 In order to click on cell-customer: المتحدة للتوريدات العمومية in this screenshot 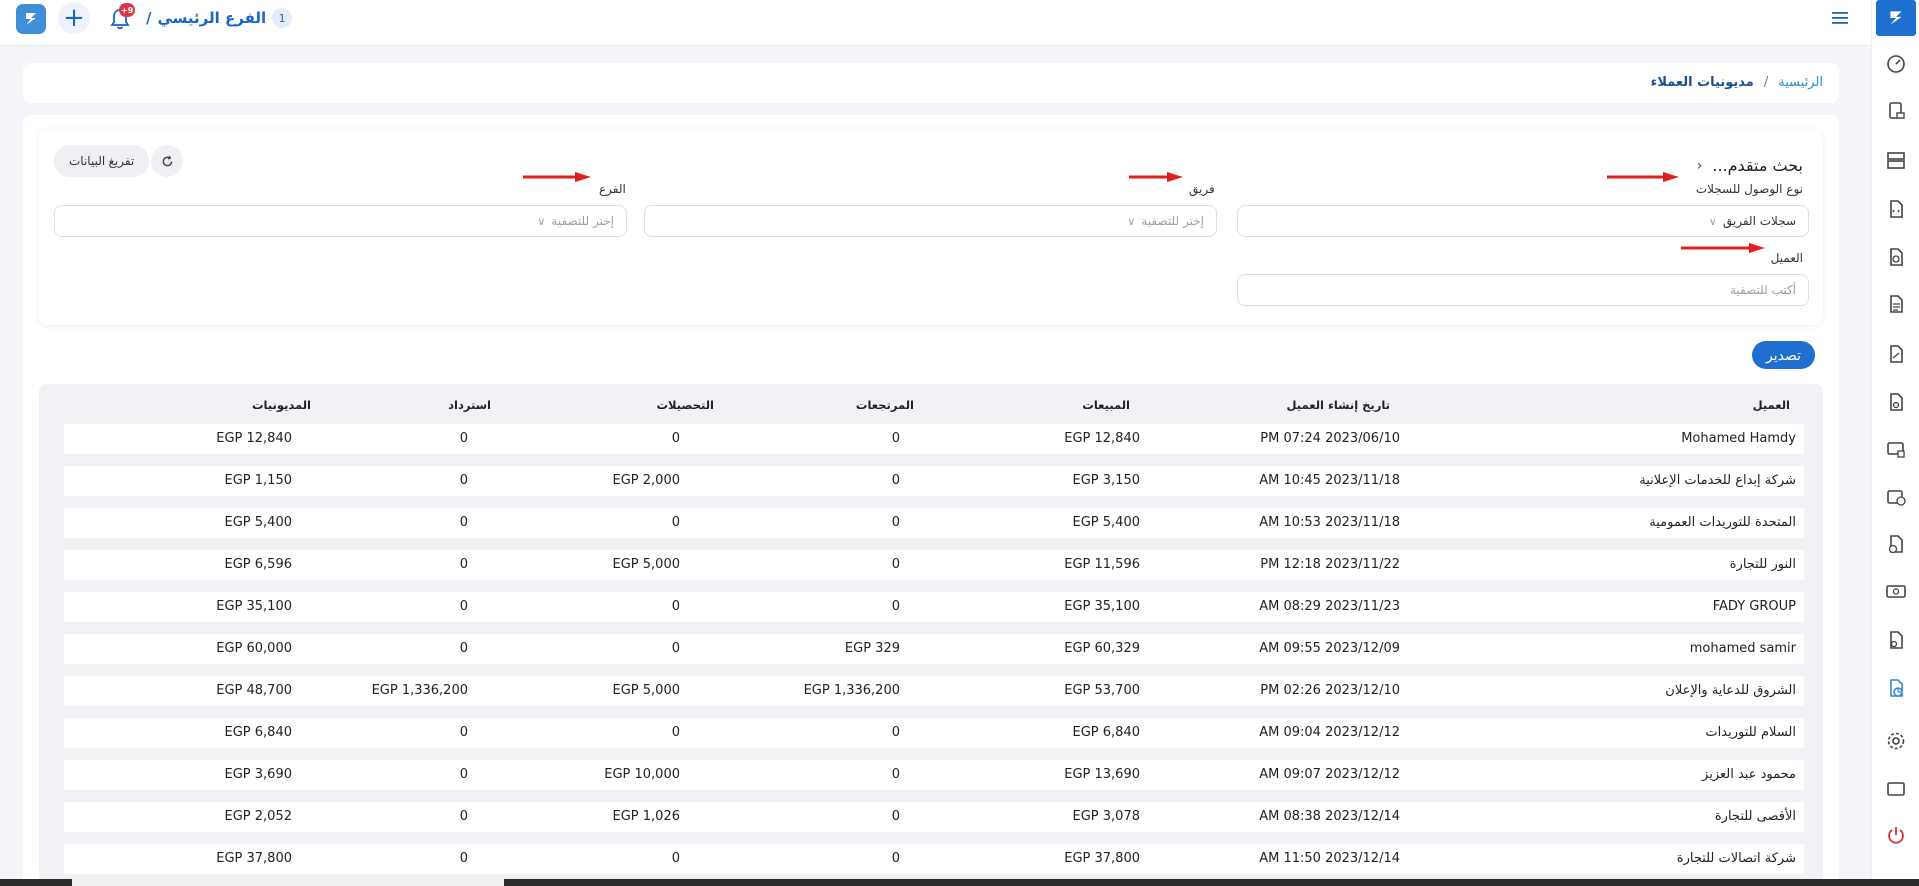, I will do `click(1722, 522)`.